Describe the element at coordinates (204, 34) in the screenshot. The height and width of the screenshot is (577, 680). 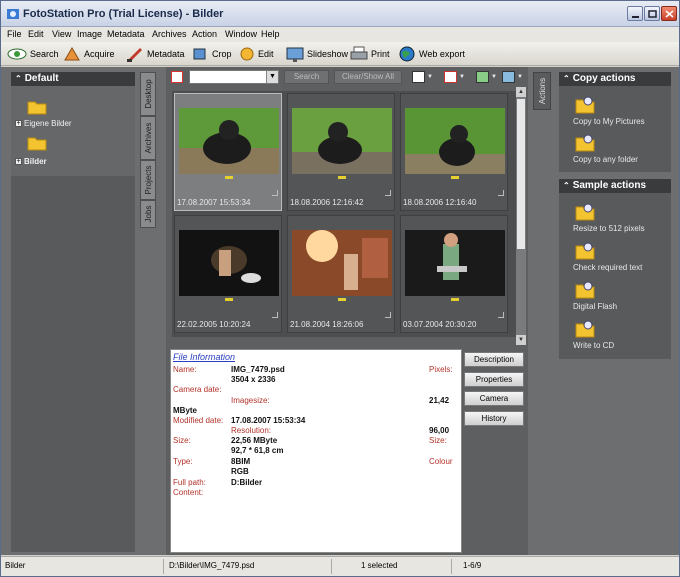
I see `menu-action: Action` at that location.